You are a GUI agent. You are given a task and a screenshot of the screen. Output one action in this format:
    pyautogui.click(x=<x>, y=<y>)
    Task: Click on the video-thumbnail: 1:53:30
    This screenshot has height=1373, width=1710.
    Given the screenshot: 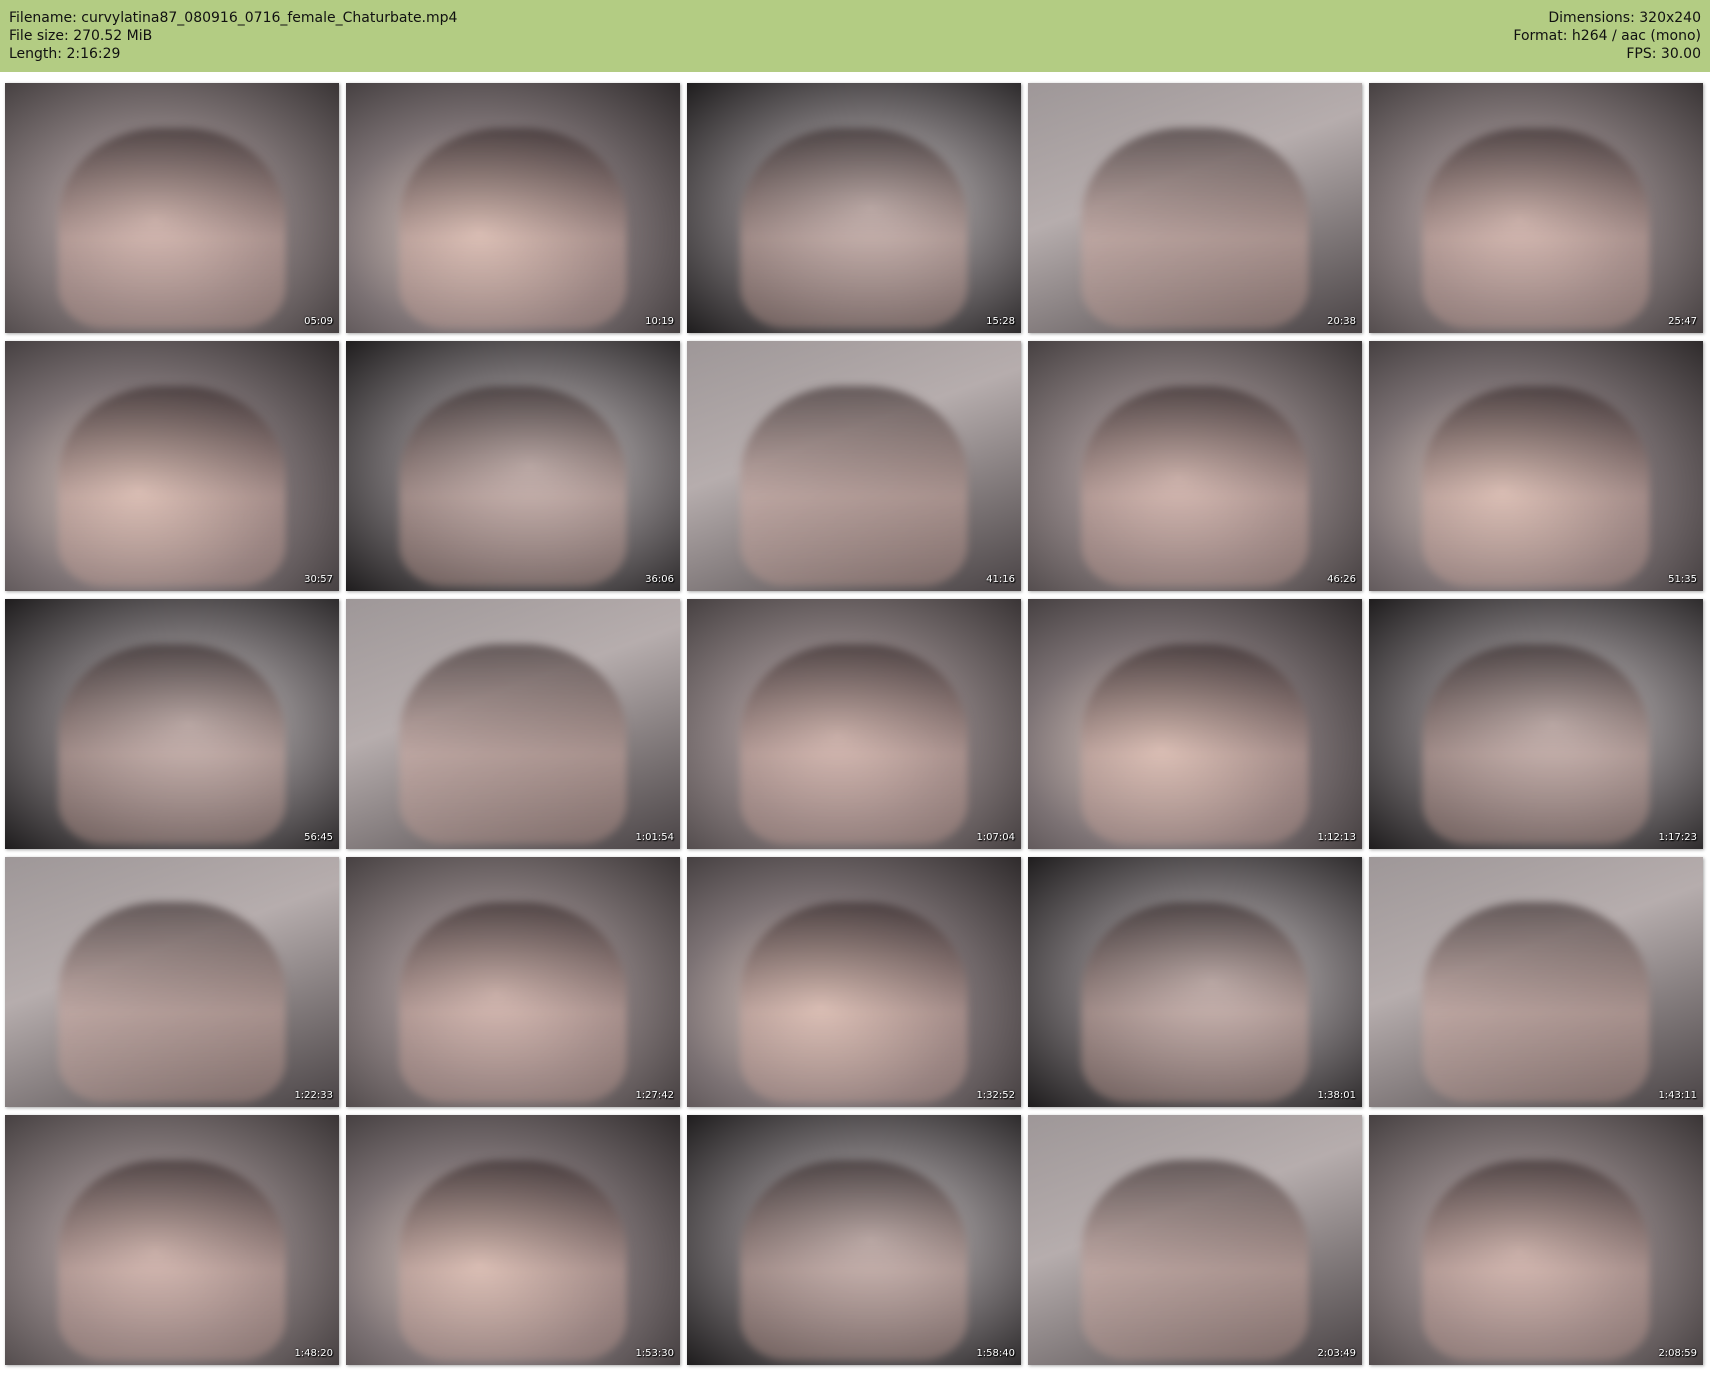 What is the action you would take?
    pyautogui.click(x=513, y=1240)
    